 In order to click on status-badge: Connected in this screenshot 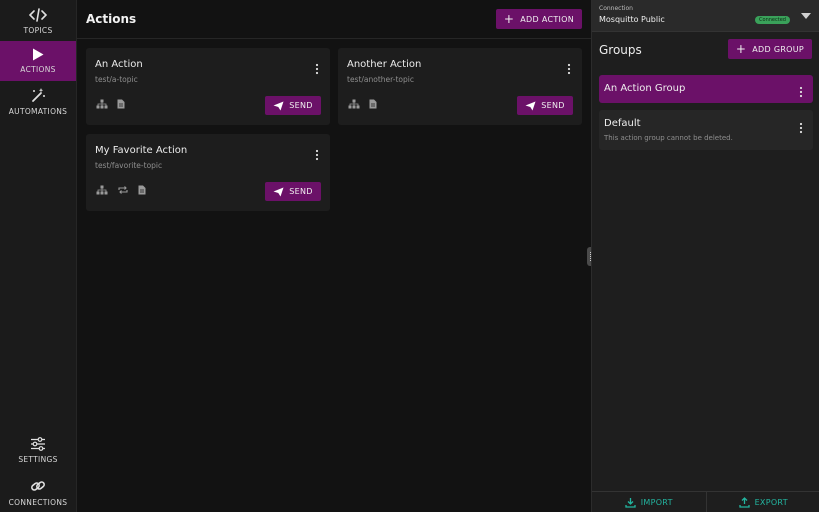, I will do `click(772, 20)`.